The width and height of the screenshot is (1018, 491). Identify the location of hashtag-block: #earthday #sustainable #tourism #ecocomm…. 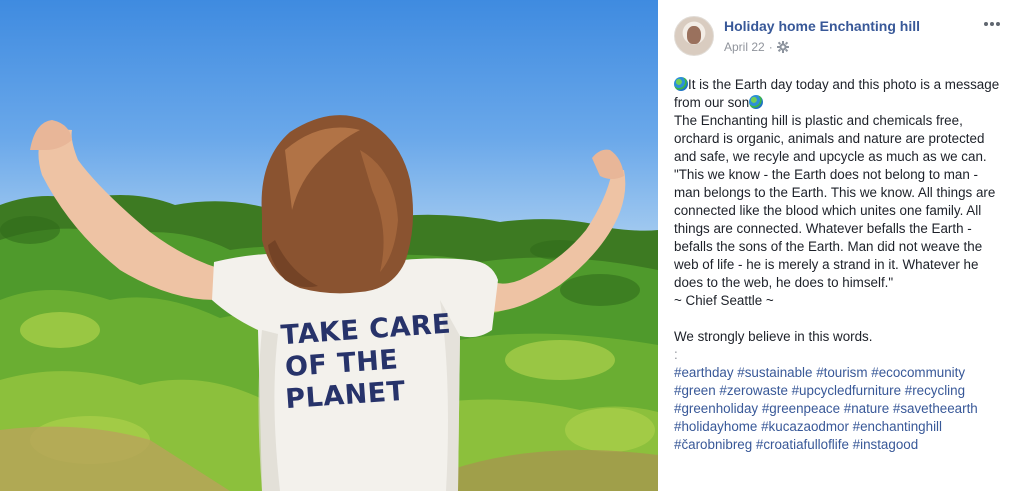
(840, 409).